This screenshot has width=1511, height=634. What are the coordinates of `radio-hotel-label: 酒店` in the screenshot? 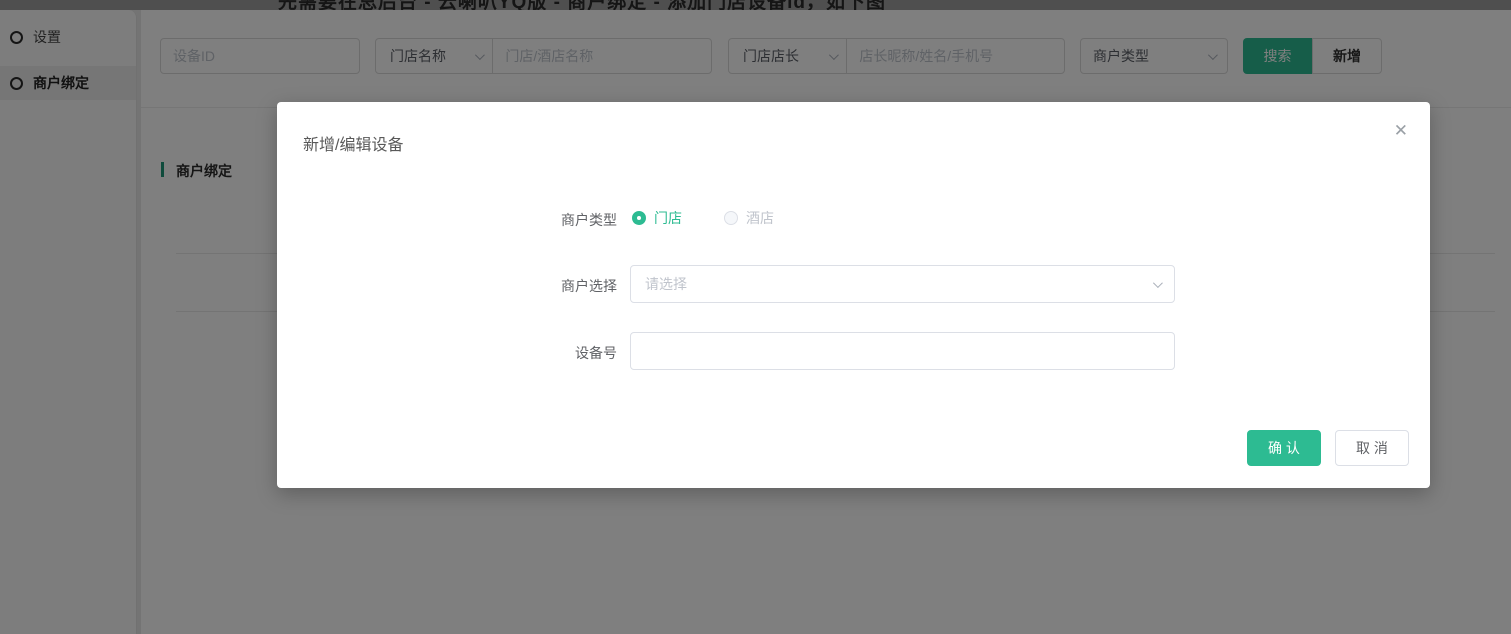 It's located at (760, 218).